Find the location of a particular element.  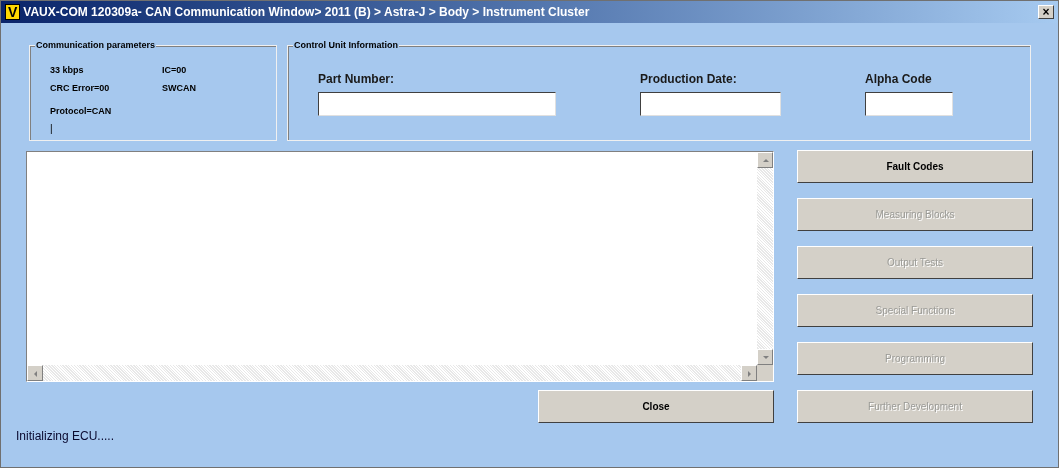

app-logo: V is located at coordinates (13, 12).